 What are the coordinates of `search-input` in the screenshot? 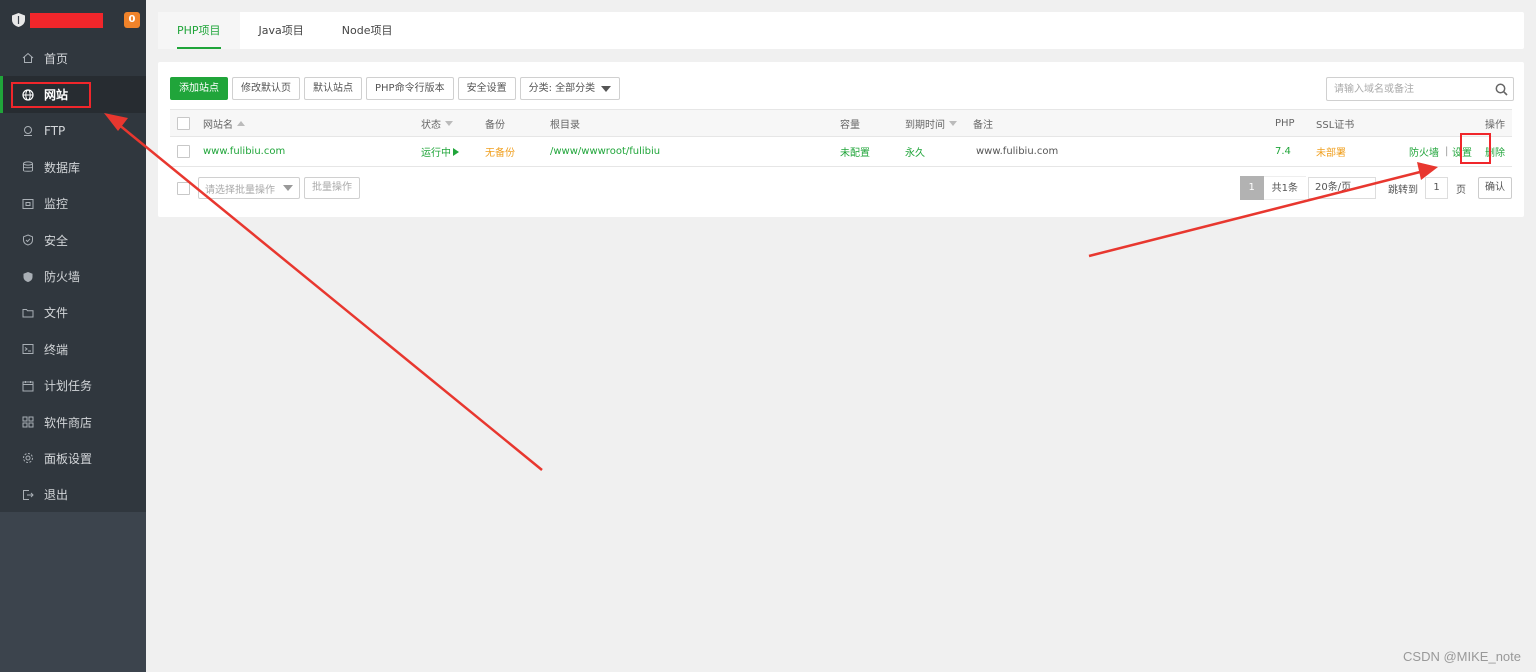 It's located at (1408, 89).